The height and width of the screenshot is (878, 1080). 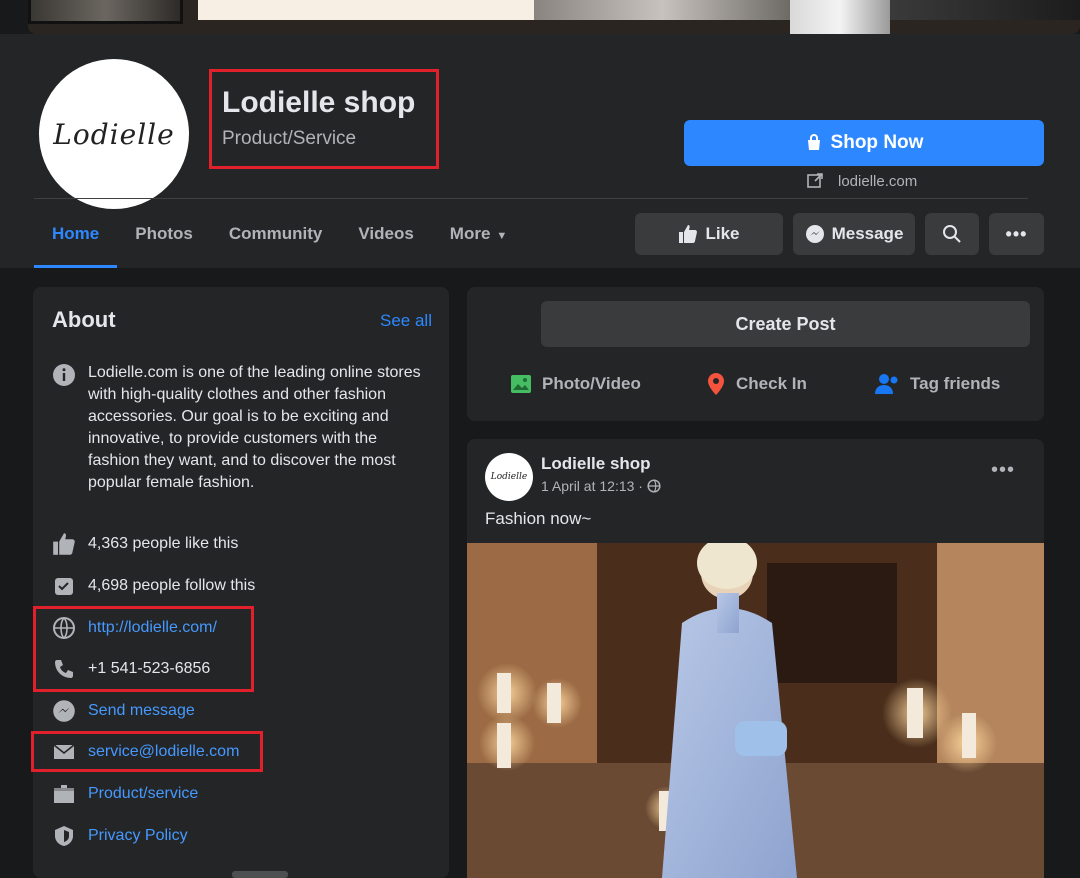 I want to click on tab-community-label: Community, so click(x=275, y=233).